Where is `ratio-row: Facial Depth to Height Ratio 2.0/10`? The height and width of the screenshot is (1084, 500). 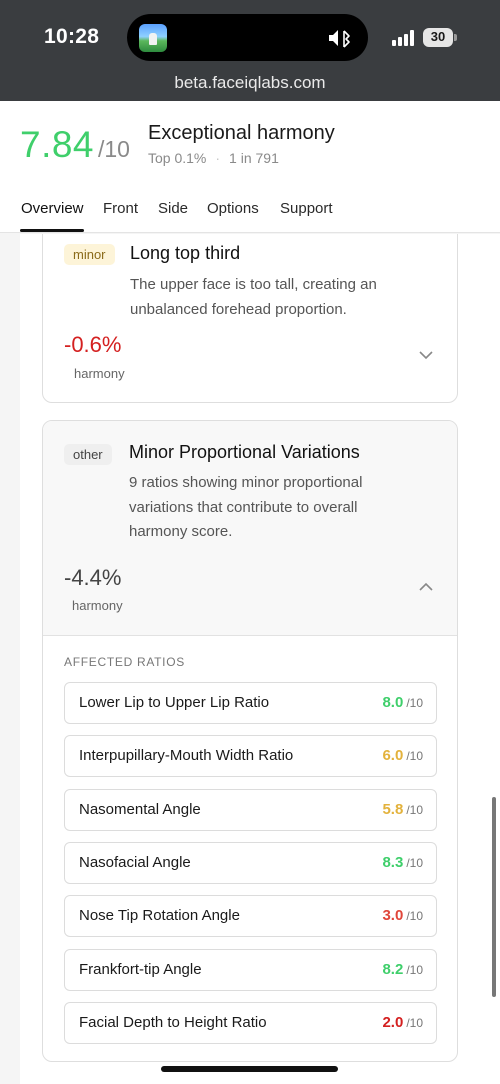
ratio-row: Facial Depth to Height Ratio 2.0/10 is located at coordinates (250, 1022).